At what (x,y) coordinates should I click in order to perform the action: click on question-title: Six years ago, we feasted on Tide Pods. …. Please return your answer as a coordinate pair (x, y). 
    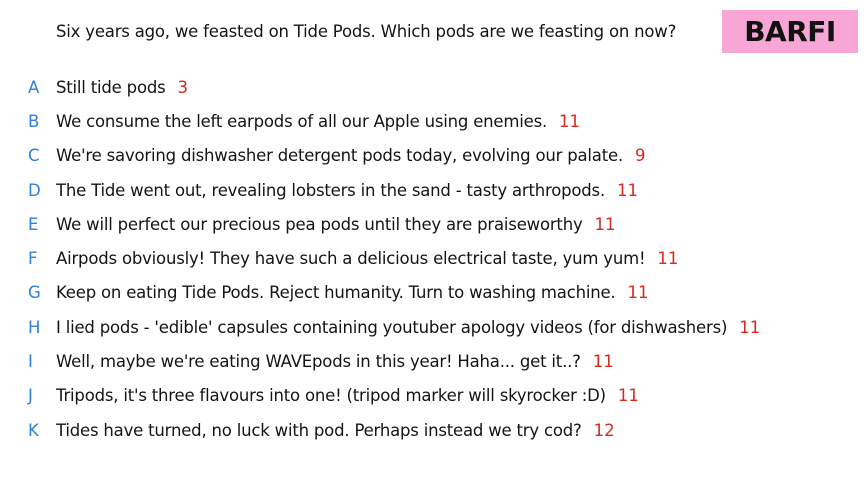
    Looking at the image, I should click on (366, 31).